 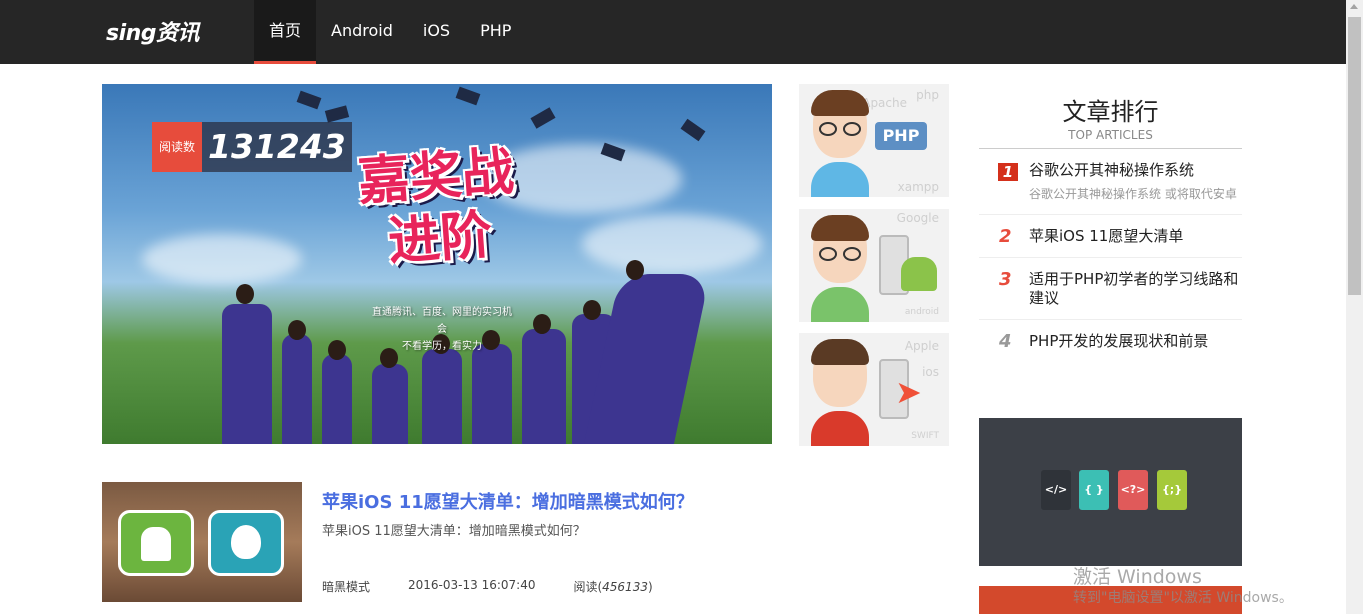 I want to click on sidebar-promo-image: </> { } <?> {;}, so click(x=1110, y=492).